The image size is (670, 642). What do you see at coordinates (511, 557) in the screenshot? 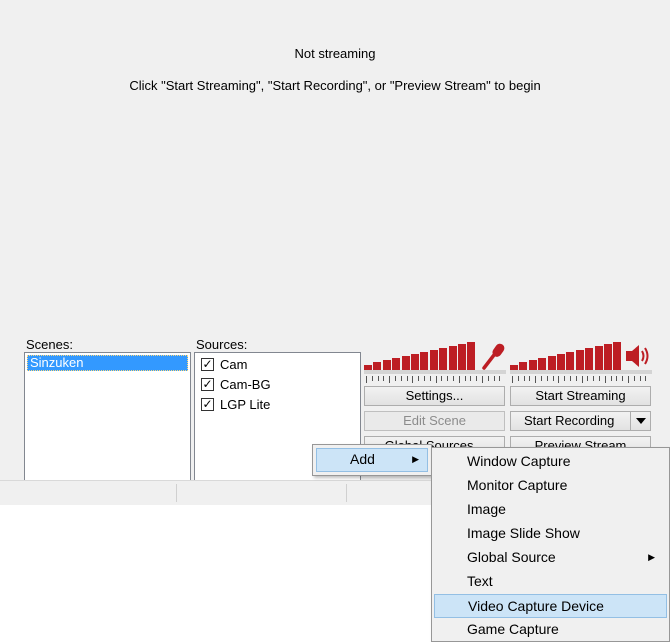
I see `menu-item-label: Global Source` at bounding box center [511, 557].